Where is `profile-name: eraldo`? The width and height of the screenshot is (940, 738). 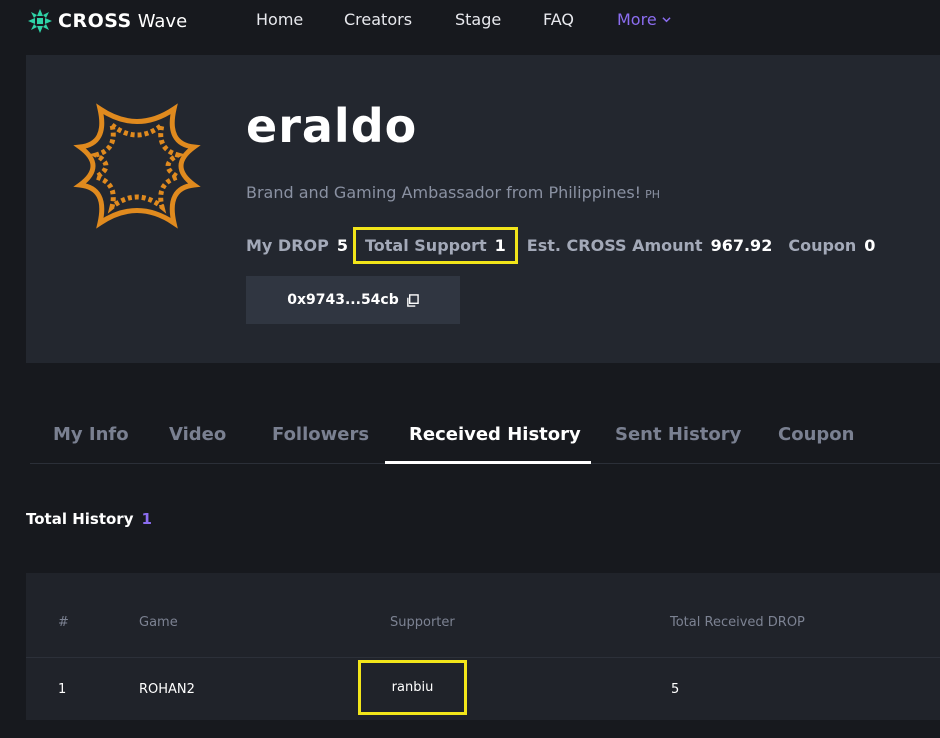 profile-name: eraldo is located at coordinates (332, 126).